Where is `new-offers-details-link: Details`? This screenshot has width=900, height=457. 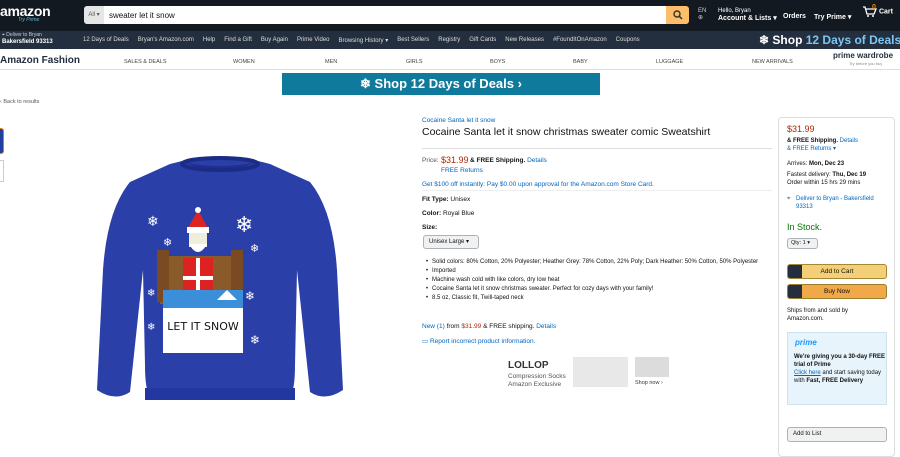
new-offers-details-link: Details is located at coordinates (546, 326).